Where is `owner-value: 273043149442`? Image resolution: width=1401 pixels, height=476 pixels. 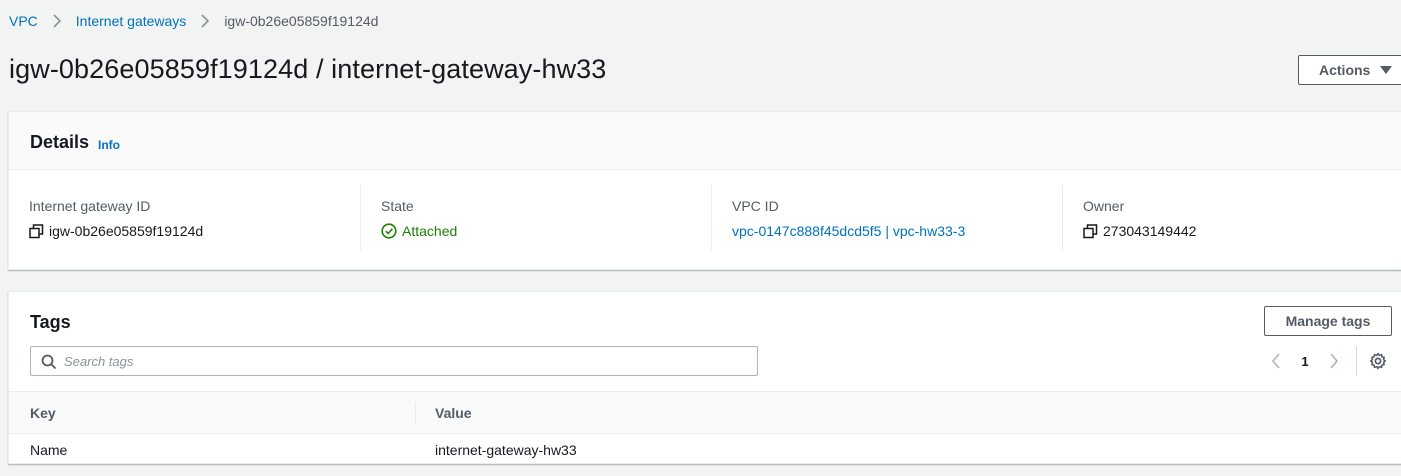 owner-value: 273043149442 is located at coordinates (1150, 231).